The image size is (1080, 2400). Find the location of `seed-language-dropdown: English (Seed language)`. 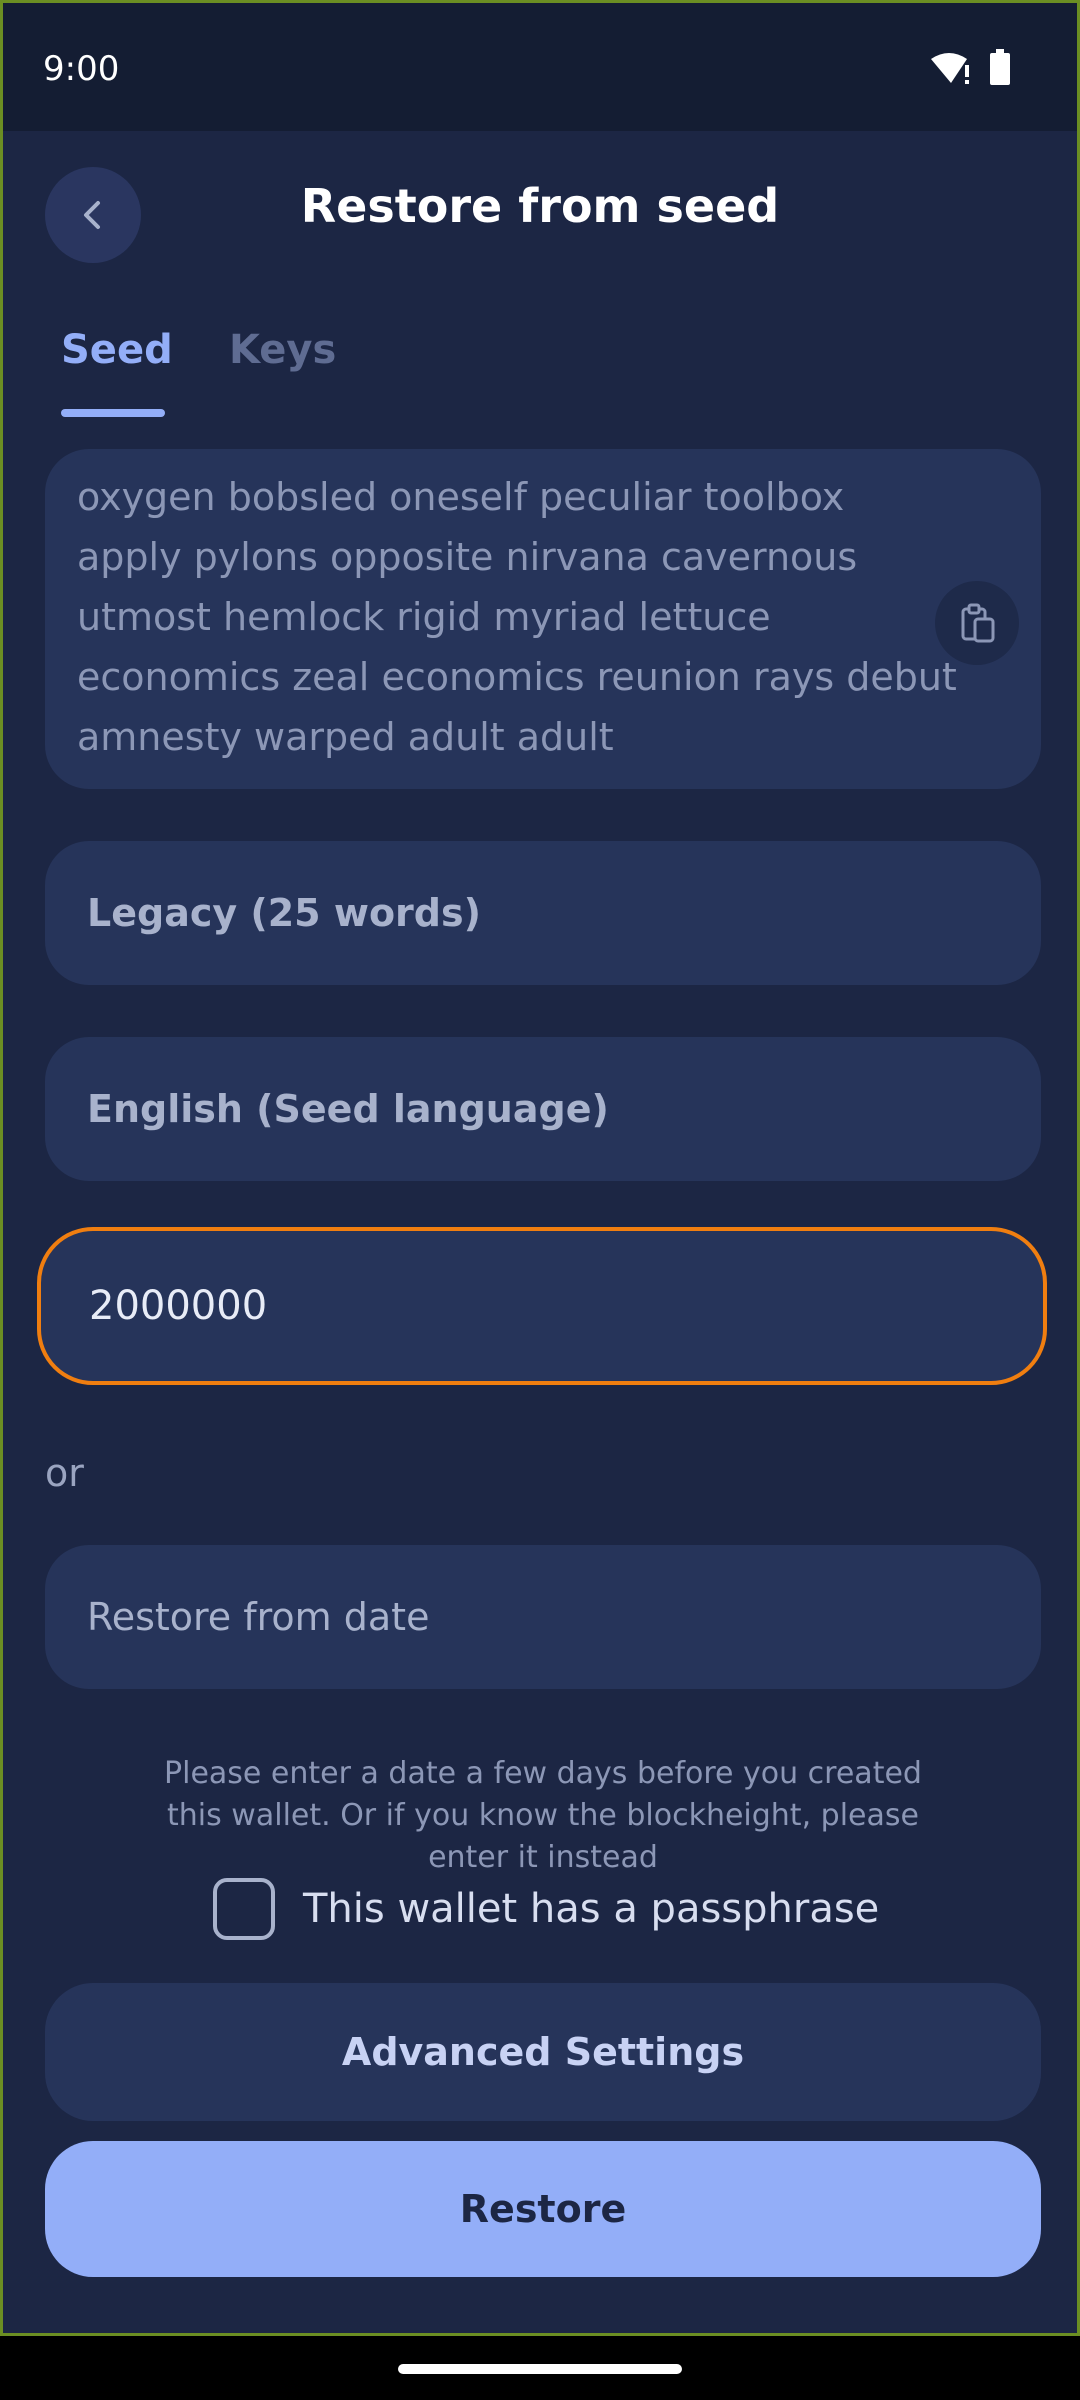

seed-language-dropdown: English (Seed language) is located at coordinates (543, 1109).